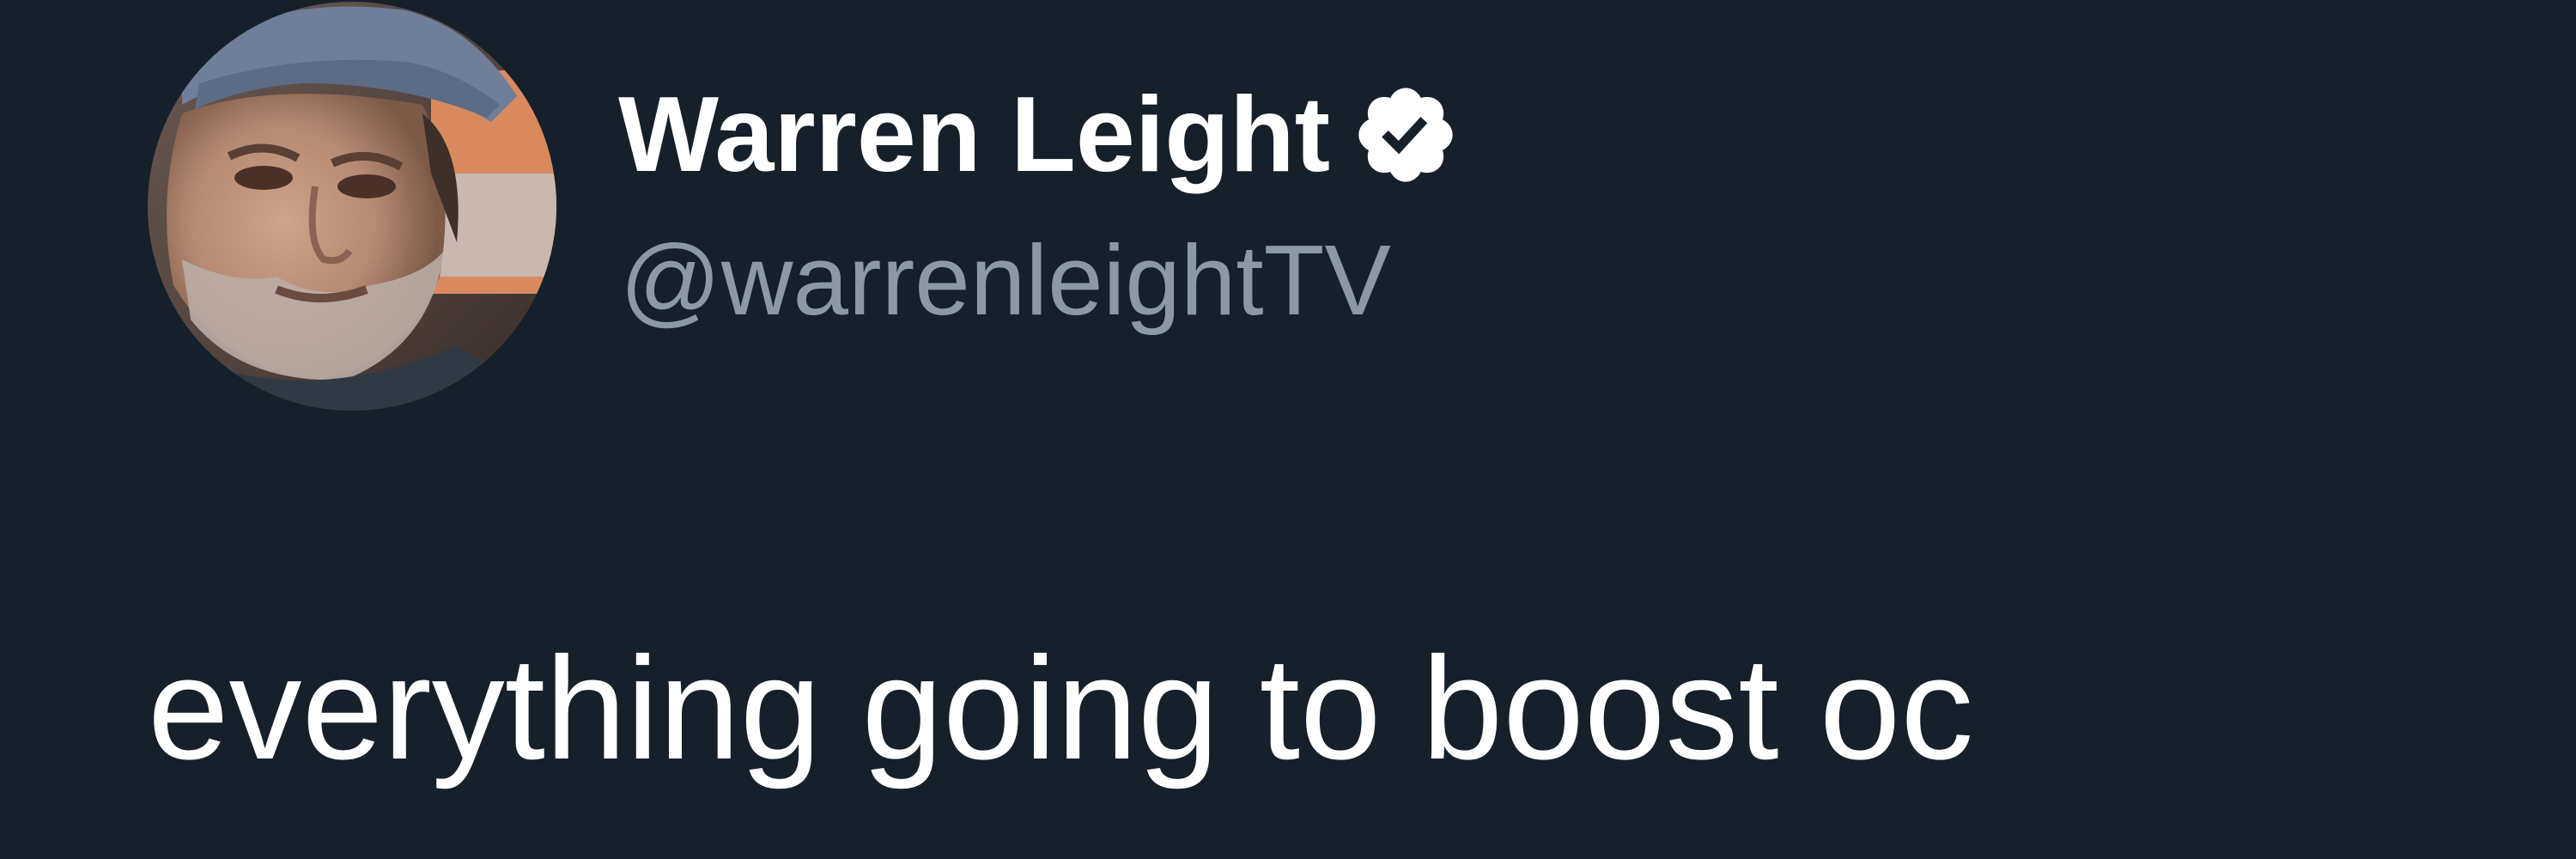 Image resolution: width=2576 pixels, height=859 pixels. Describe the element at coordinates (974, 135) in the screenshot. I see `display-name: Warren Leight` at that location.